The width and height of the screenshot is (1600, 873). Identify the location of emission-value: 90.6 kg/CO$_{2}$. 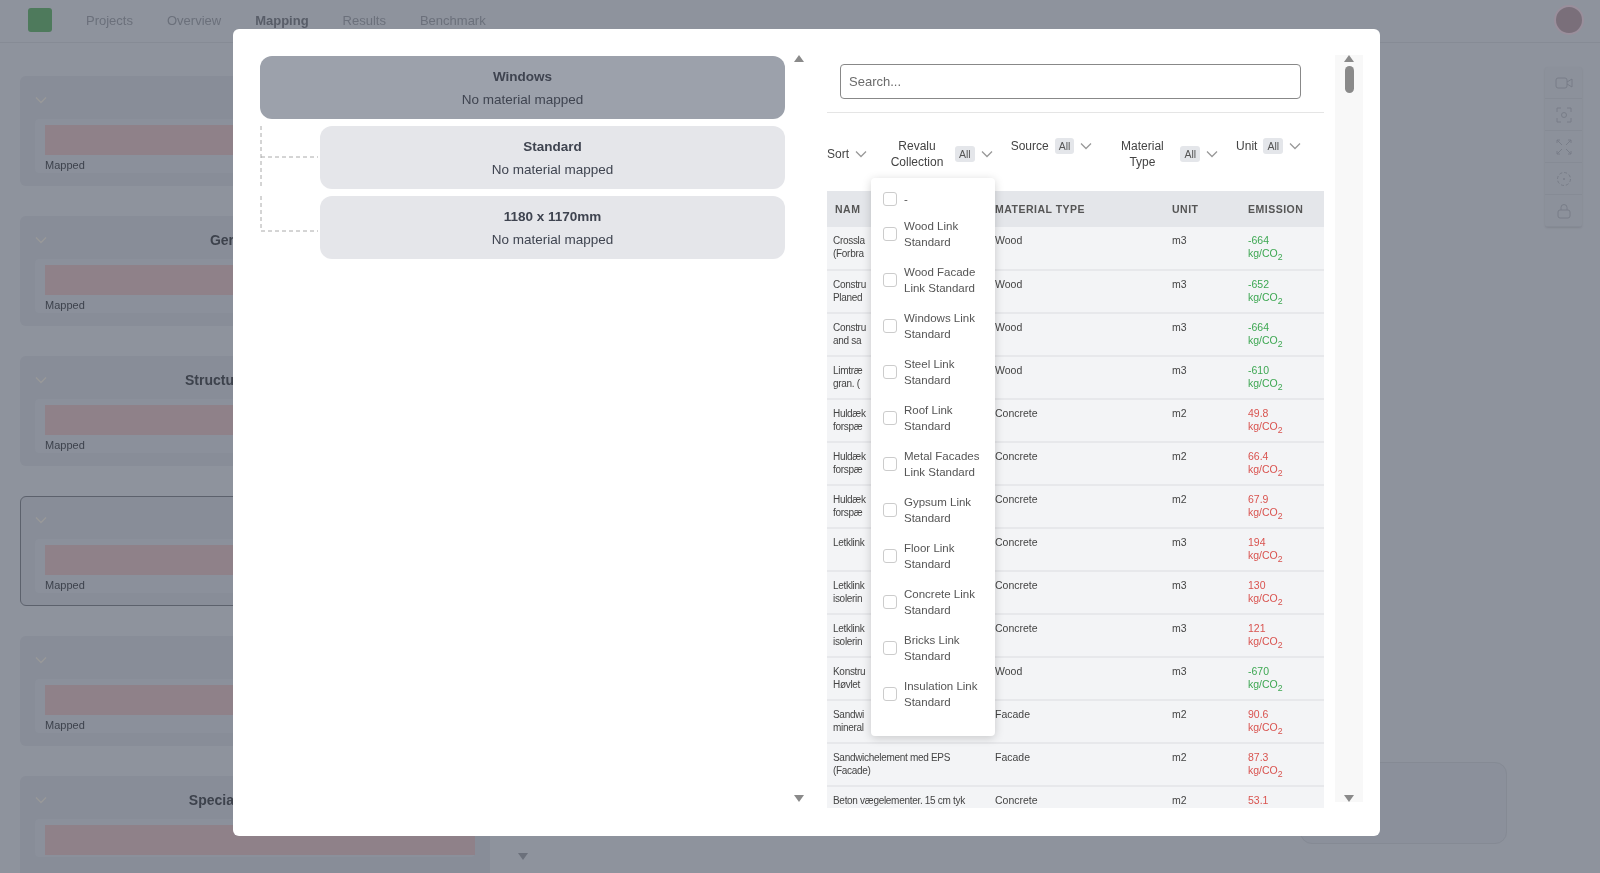
(1265, 720).